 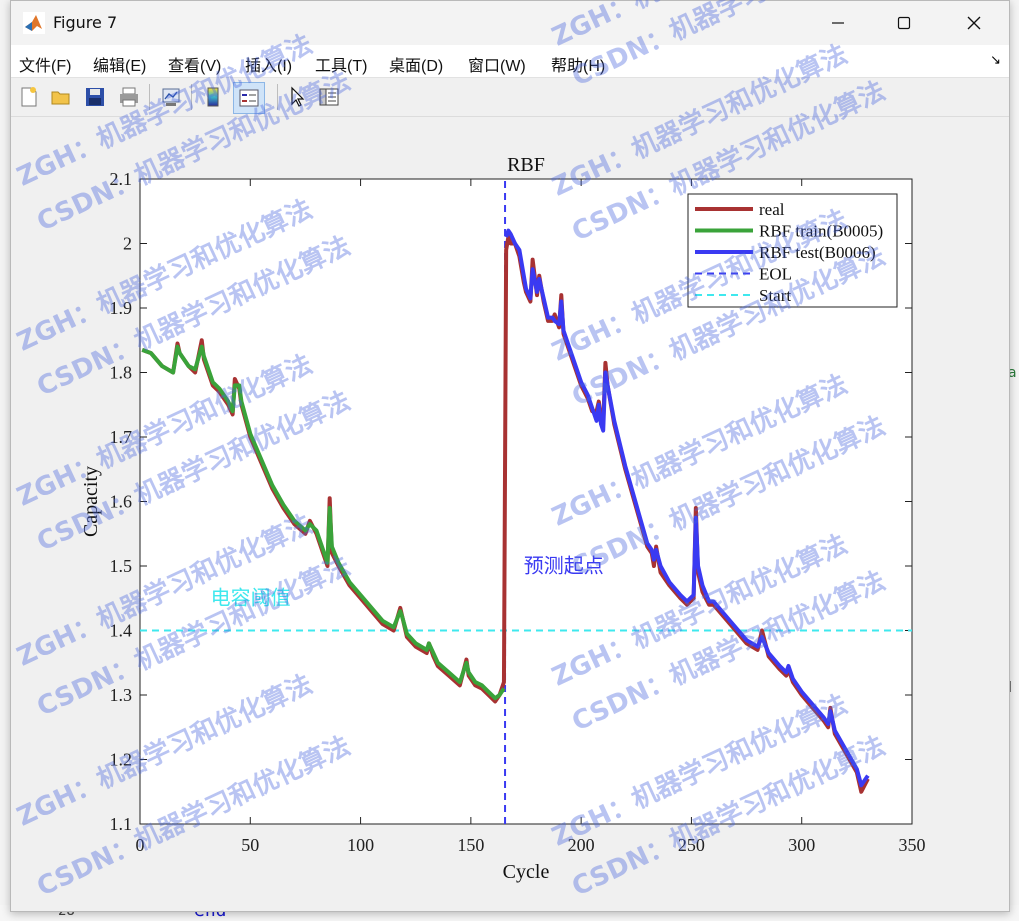 I want to click on y-tick-label: 1.1, so click(x=121, y=824).